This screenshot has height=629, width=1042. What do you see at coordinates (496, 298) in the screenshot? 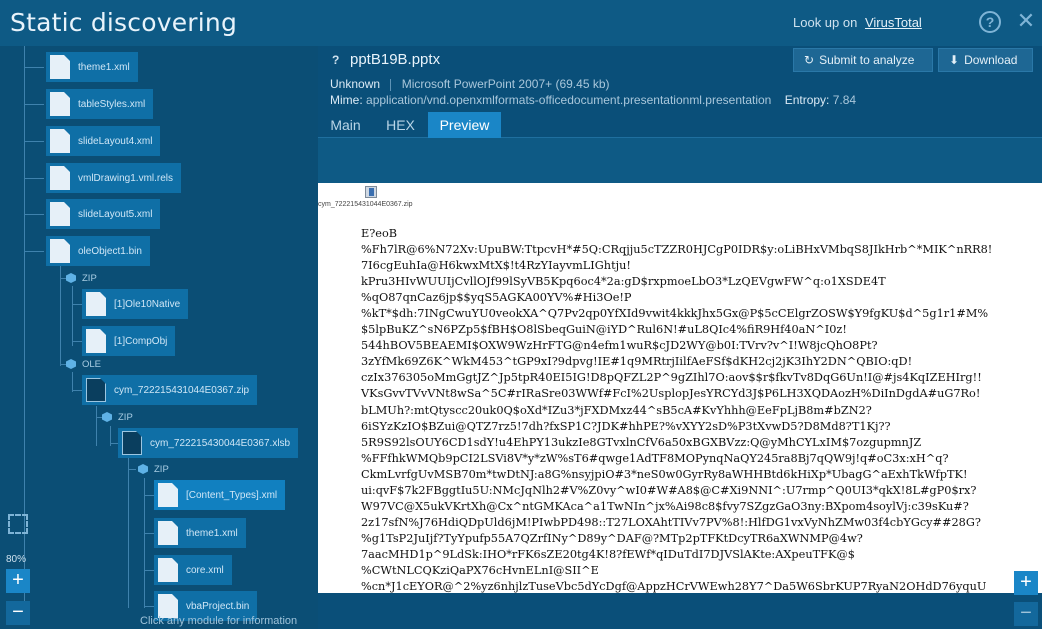
I see `preview-line: %qO87qnCaz6jp$$yqS5AGKA00YV%#Hi3Oe!P` at bounding box center [496, 298].